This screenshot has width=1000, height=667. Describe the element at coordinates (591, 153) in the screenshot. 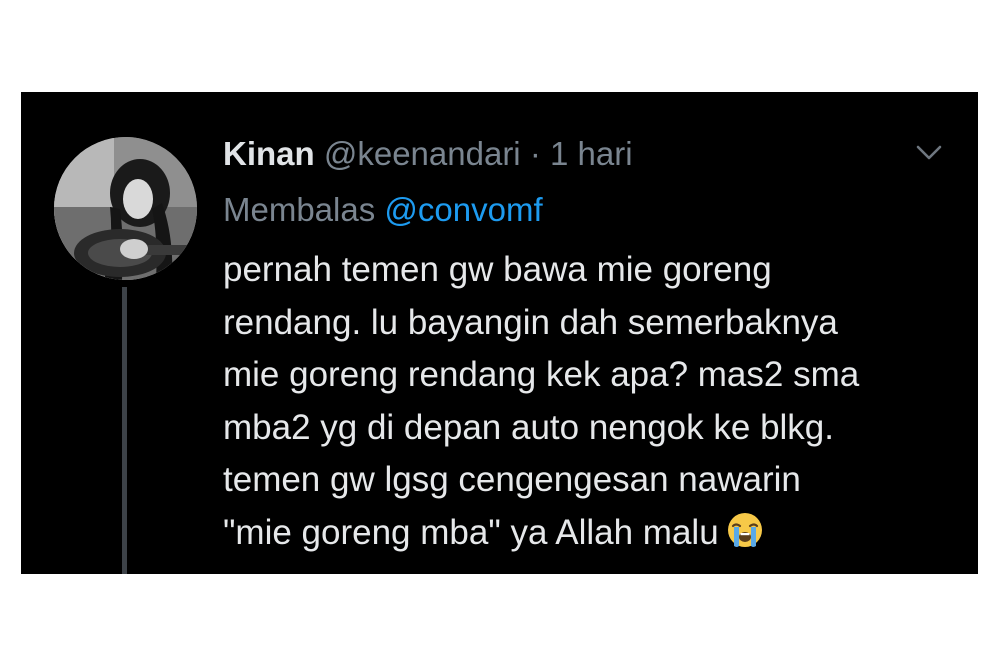

I see `timestamp: 1 hari` at that location.